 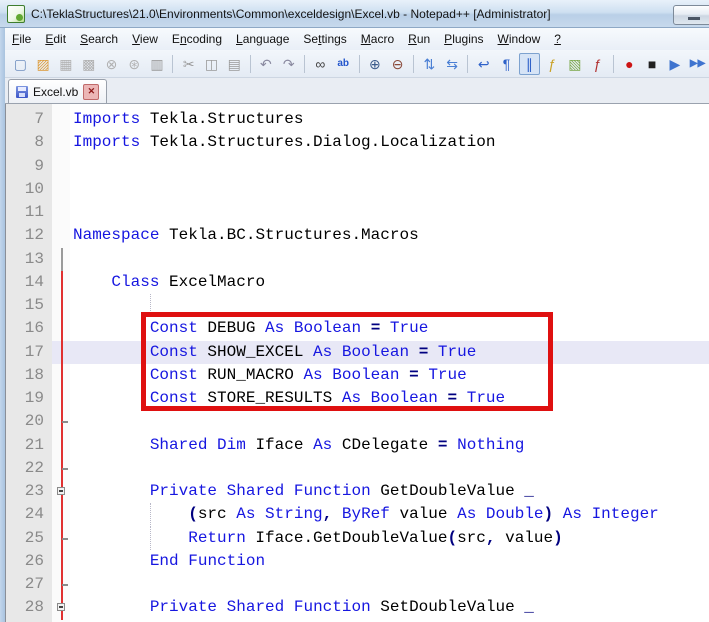 What do you see at coordinates (58, 91) in the screenshot?
I see `tab-excel-vb: Excel.vb ✕` at bounding box center [58, 91].